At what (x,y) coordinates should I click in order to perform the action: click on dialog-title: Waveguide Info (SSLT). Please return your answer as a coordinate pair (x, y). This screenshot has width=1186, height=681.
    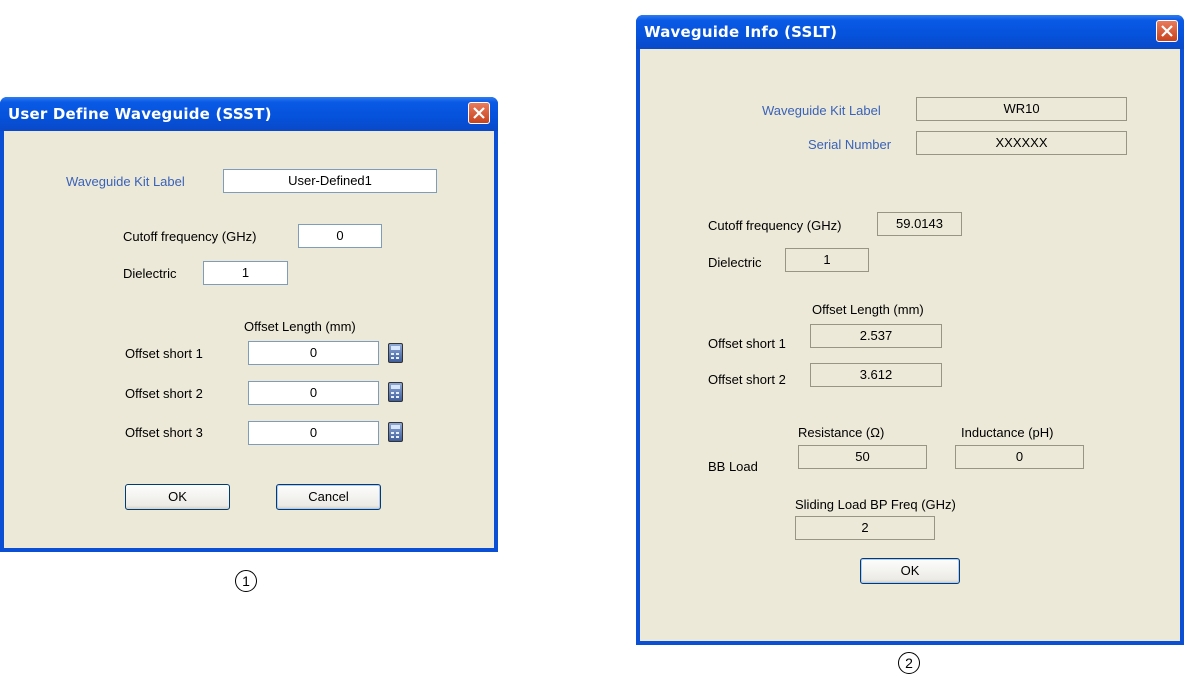
    Looking at the image, I should click on (741, 32).